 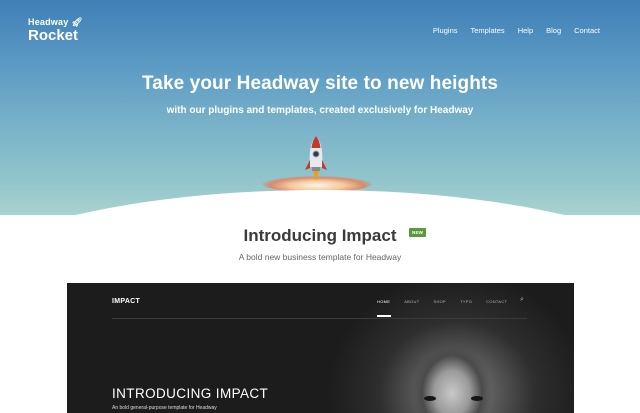 What do you see at coordinates (466, 301) in the screenshot?
I see `preview-nav-typo: TYPO` at bounding box center [466, 301].